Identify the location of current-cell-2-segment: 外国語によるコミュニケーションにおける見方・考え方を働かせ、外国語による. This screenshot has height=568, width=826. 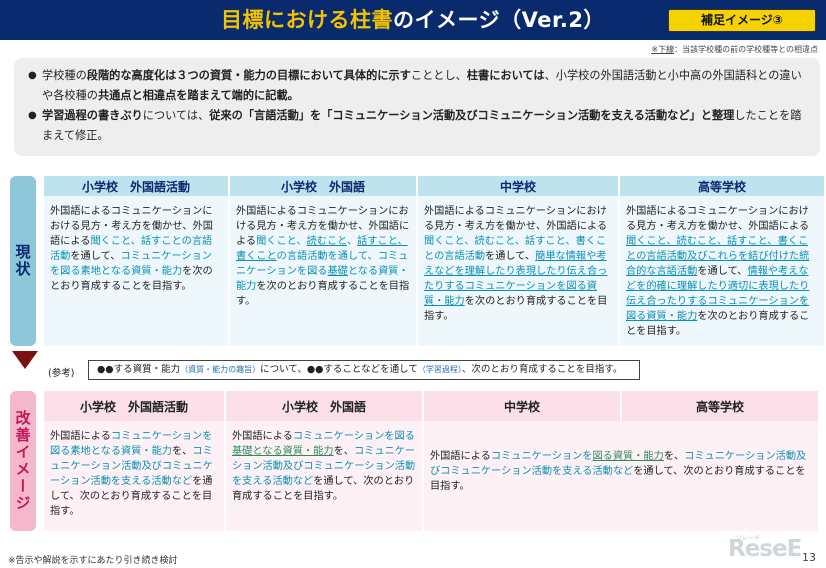
(516, 219).